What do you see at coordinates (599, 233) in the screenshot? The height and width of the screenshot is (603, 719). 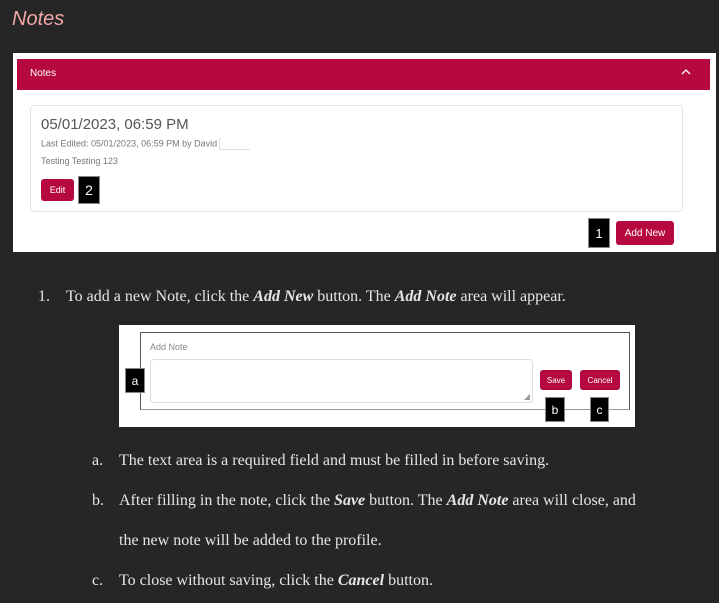 I see `callout-marker-1: 1` at bounding box center [599, 233].